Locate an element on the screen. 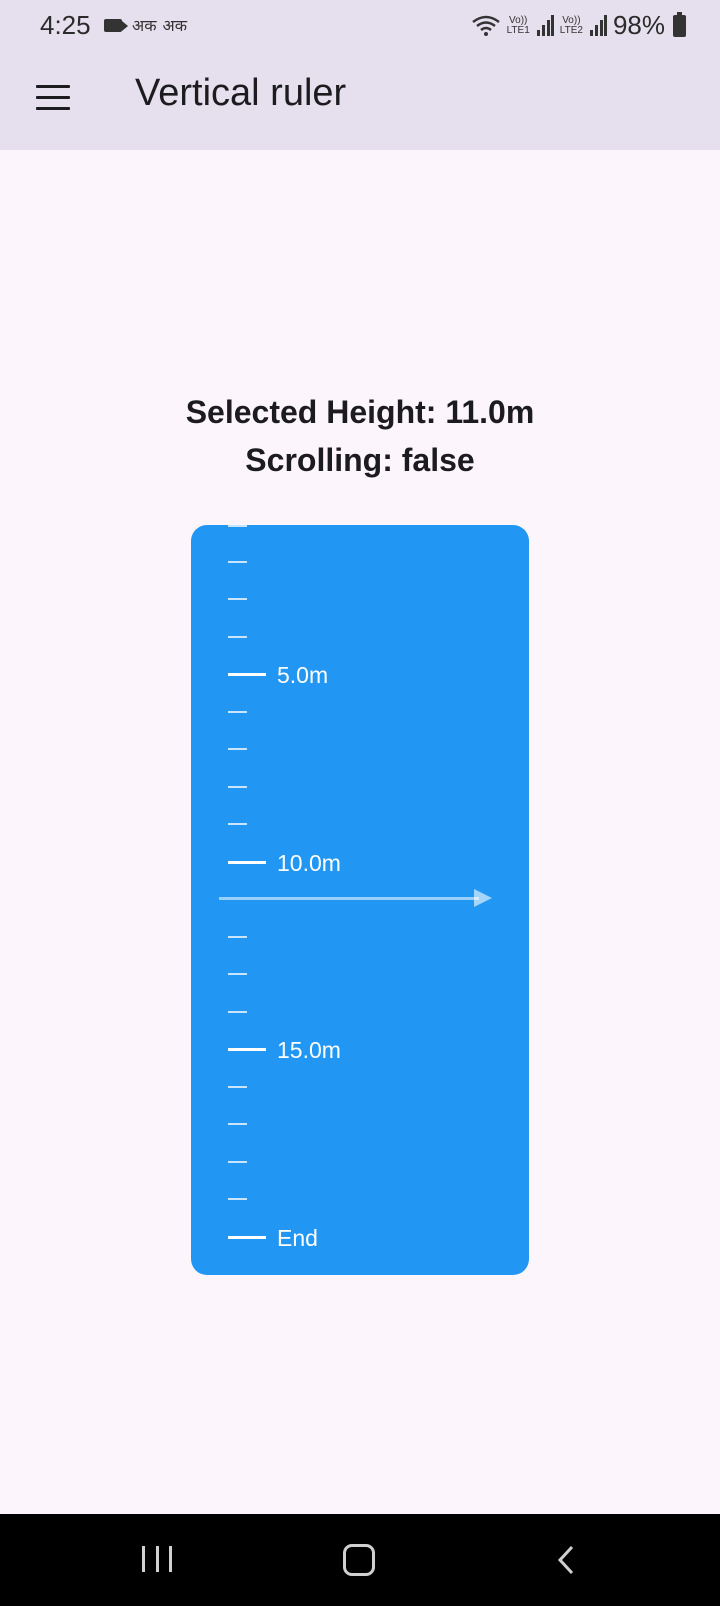 The image size is (720, 1606). selected-height-text: Selected Height: 11.0m is located at coordinates (360, 412).